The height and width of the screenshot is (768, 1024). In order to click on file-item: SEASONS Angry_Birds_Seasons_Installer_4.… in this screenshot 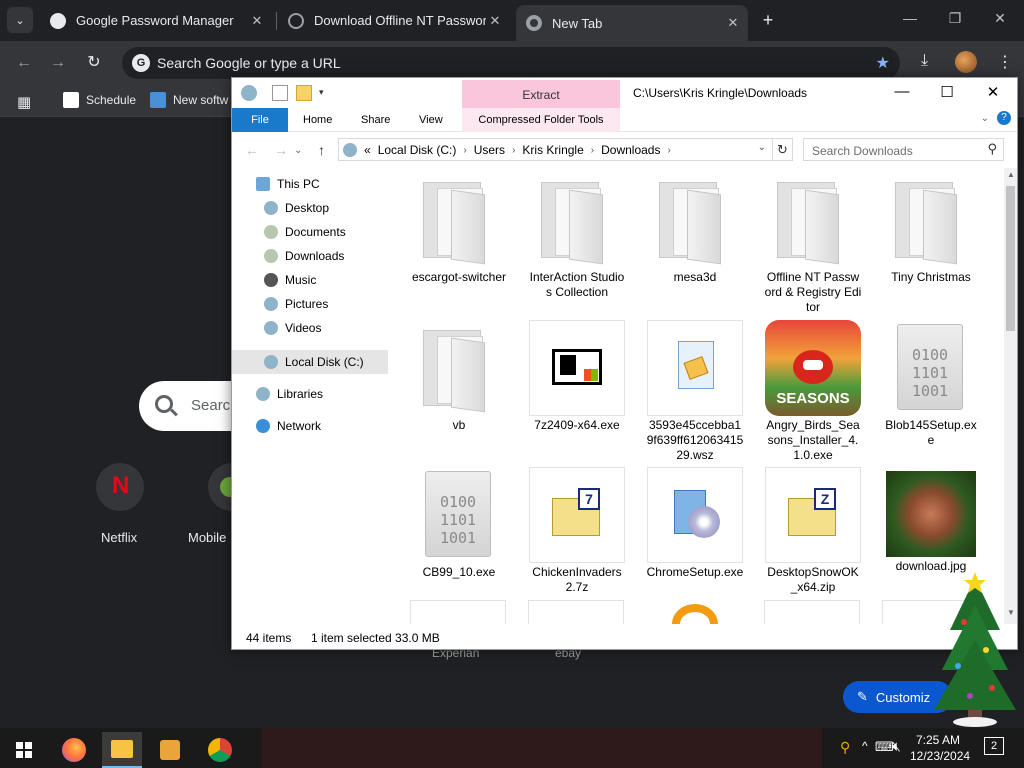, I will do `click(813, 391)`.